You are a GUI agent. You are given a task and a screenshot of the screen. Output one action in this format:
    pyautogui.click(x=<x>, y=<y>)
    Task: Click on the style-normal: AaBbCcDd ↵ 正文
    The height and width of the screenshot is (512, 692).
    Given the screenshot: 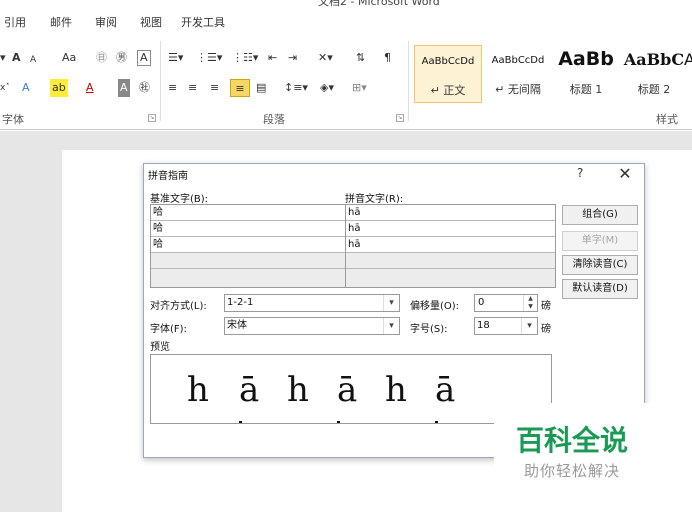 What is the action you would take?
    pyautogui.click(x=448, y=74)
    